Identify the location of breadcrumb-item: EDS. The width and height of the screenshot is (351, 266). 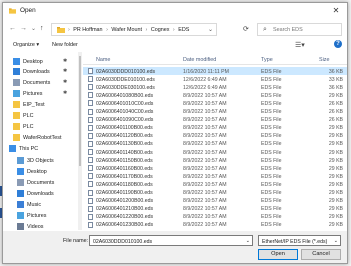
(183, 30).